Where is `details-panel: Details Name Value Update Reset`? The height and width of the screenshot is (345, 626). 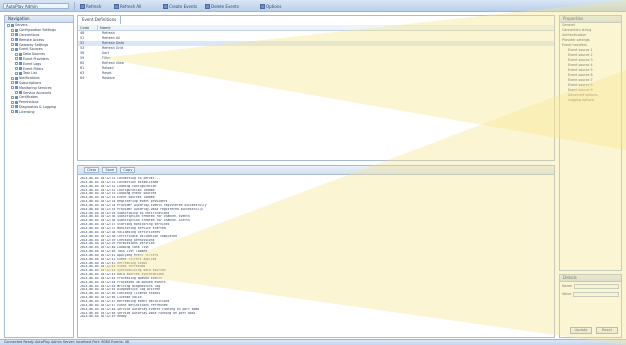
details-panel: Details Name Value Update Reset is located at coordinates (590, 306).